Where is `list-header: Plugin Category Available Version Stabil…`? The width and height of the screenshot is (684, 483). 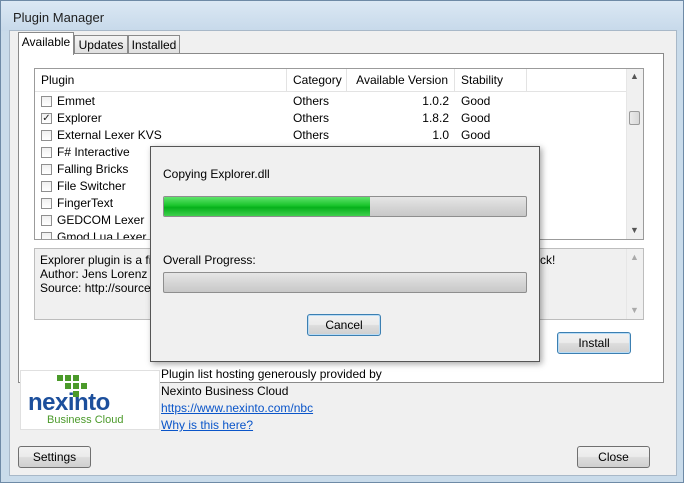
list-header: Plugin Category Available Version Stabil… is located at coordinates (331, 80).